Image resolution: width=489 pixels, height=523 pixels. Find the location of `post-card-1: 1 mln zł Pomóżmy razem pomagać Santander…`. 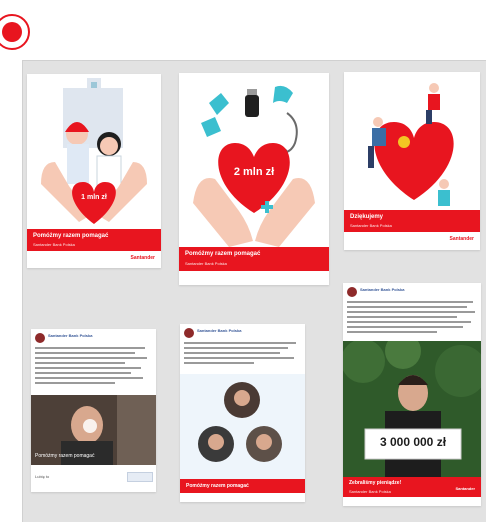

post-card-1: 1 mln zł Pomóżmy razem pomagać Santander… is located at coordinates (94, 171).